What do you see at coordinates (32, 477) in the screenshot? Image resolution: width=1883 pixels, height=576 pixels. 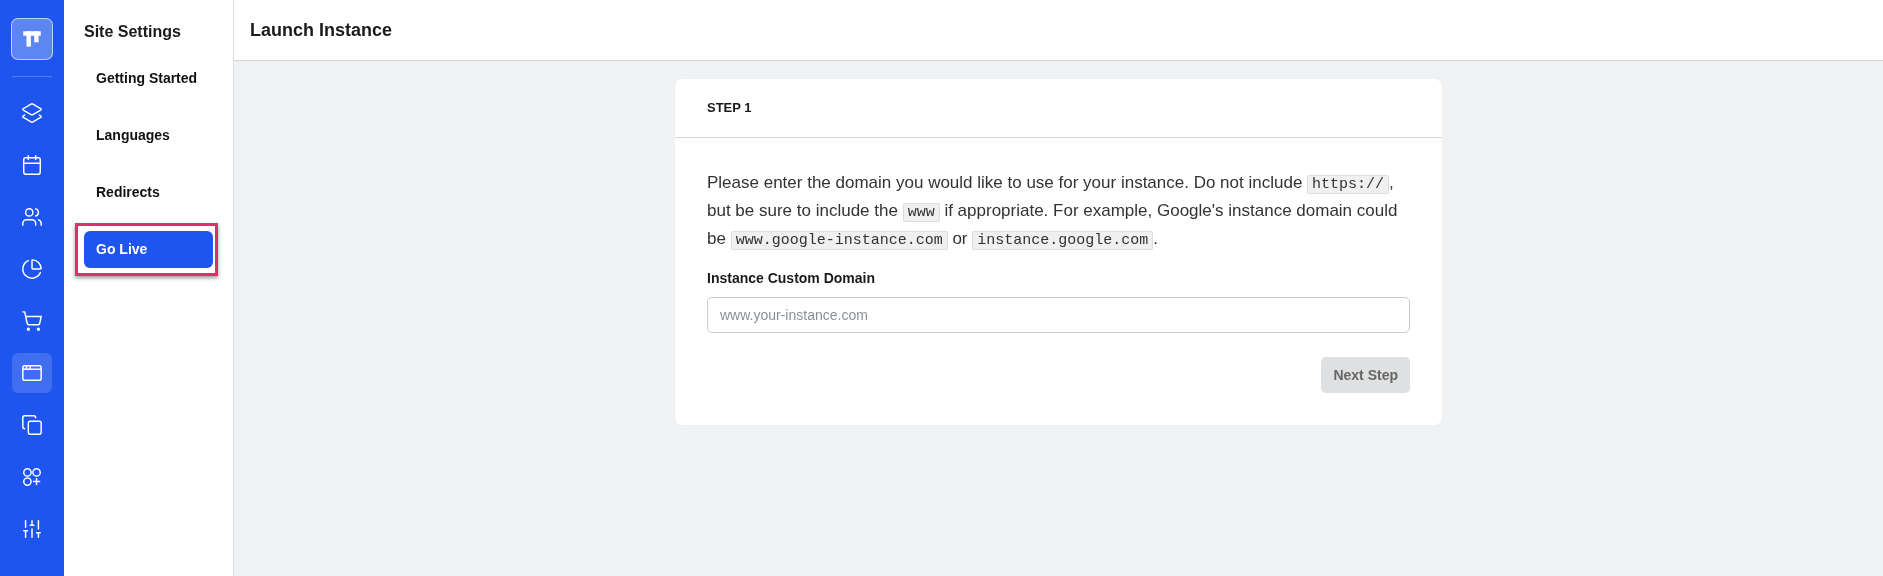 I see `shapes-plus-icon` at bounding box center [32, 477].